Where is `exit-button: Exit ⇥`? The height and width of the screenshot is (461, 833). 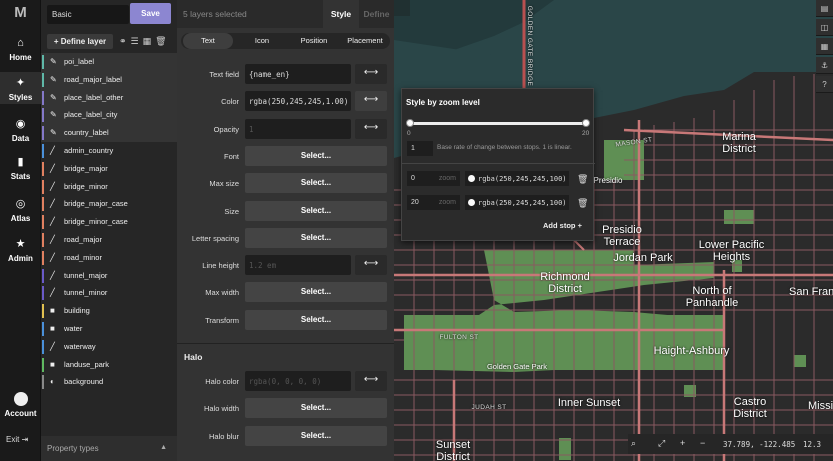
exit-button: Exit ⇥ is located at coordinates (17, 439).